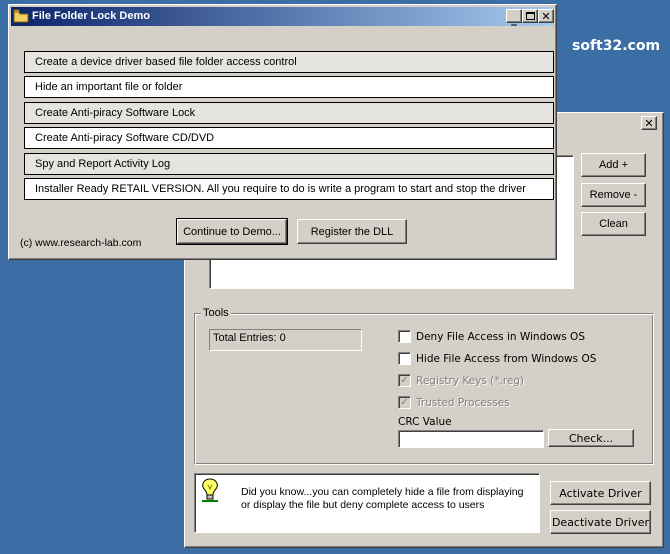 This screenshot has height=554, width=670. I want to click on clean-button: Clean, so click(613, 224).